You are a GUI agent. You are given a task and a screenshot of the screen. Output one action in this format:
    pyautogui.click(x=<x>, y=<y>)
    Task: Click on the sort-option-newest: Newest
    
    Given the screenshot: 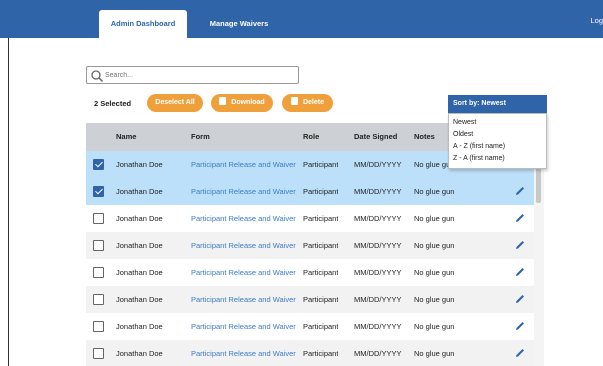 What is the action you would take?
    pyautogui.click(x=497, y=123)
    